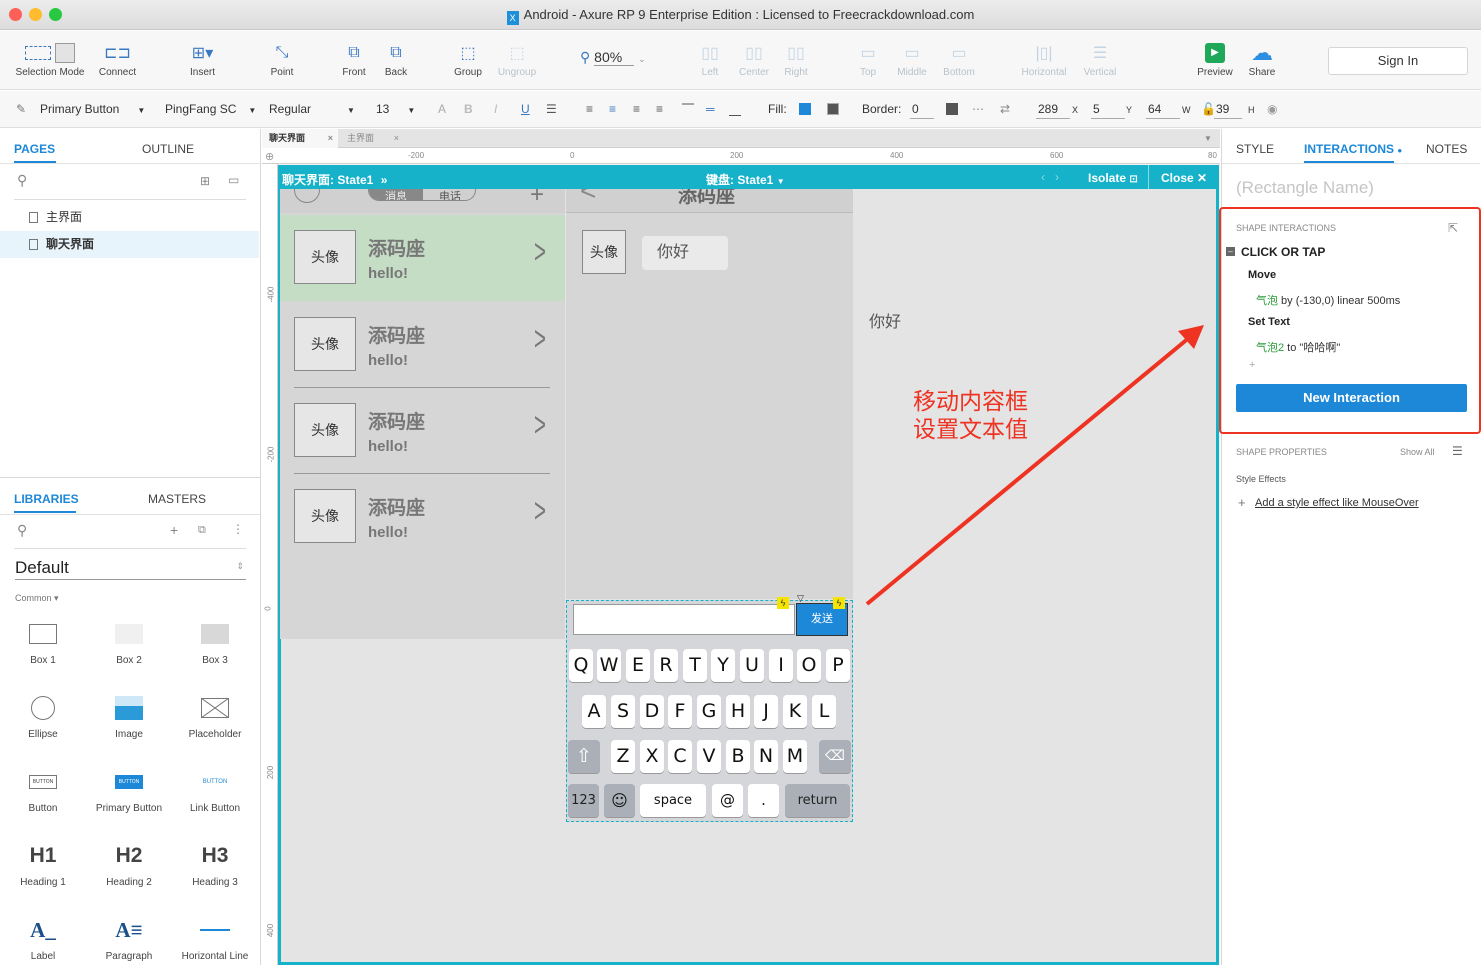  Describe the element at coordinates (752, 665) in the screenshot. I see `key-u: U` at that location.